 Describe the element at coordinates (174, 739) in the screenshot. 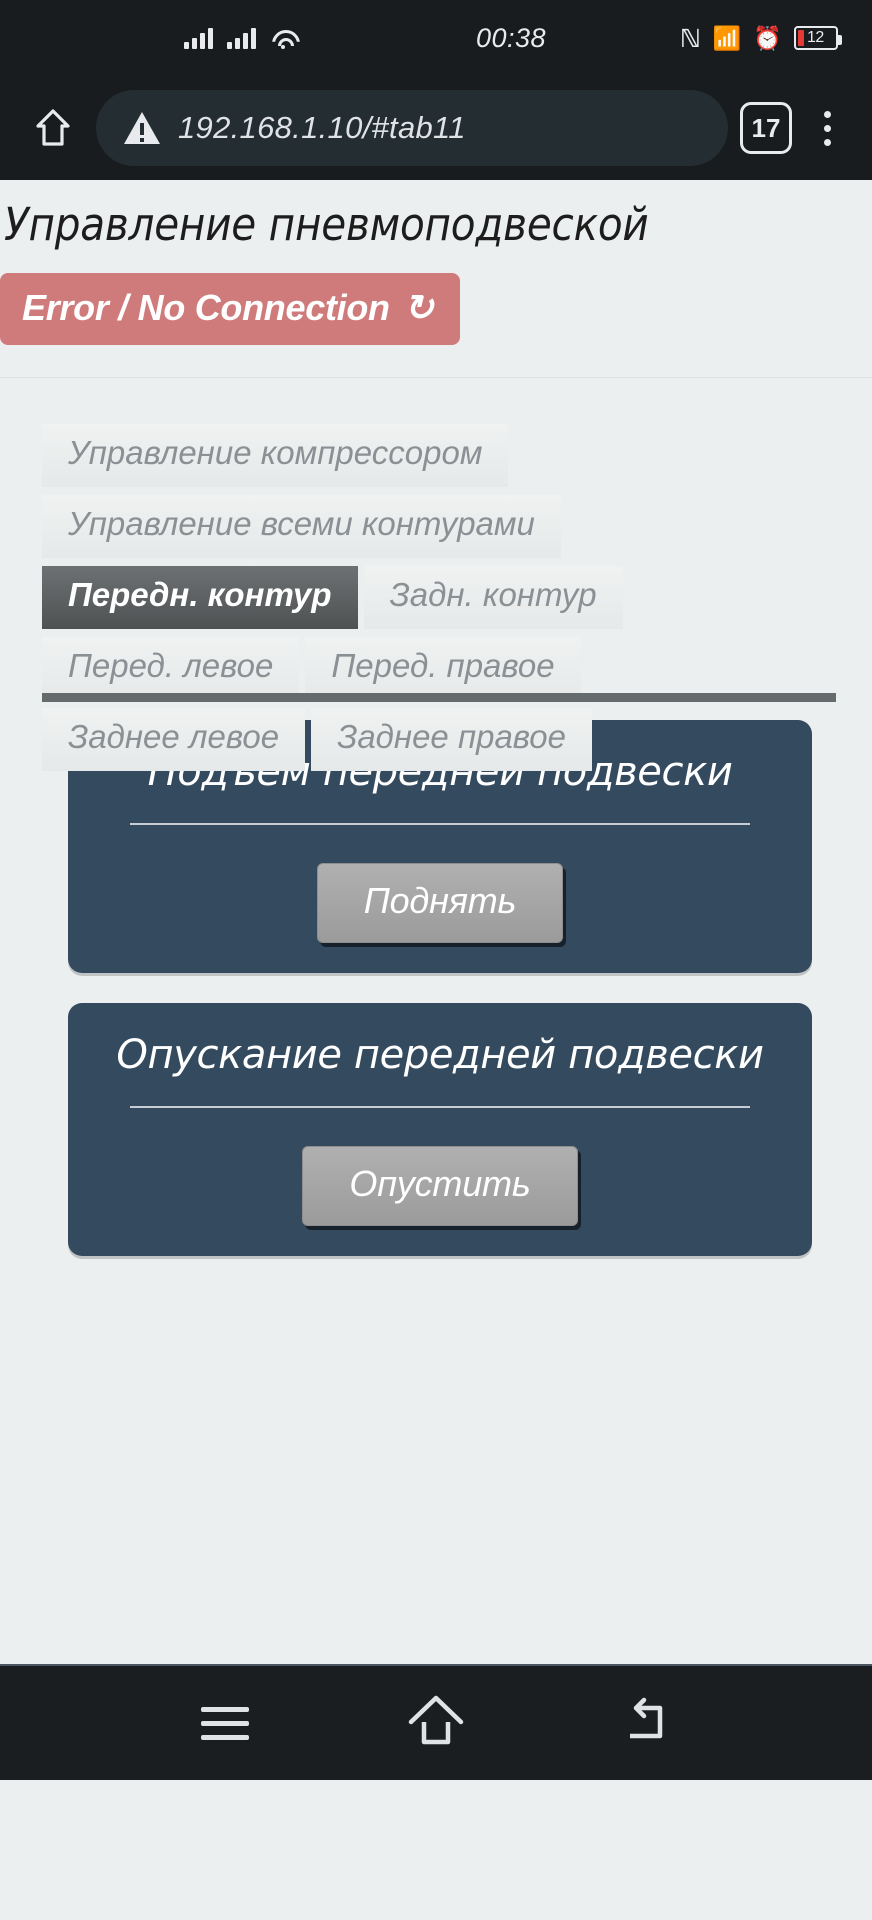

I see `tab-rear-left: Заднее левое` at that location.